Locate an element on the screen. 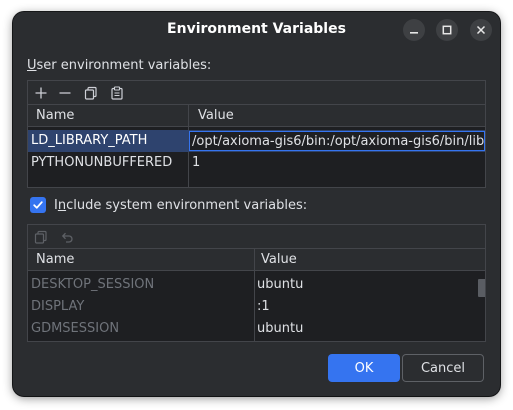 The width and height of the screenshot is (513, 410). close-button is located at coordinates (481, 30).